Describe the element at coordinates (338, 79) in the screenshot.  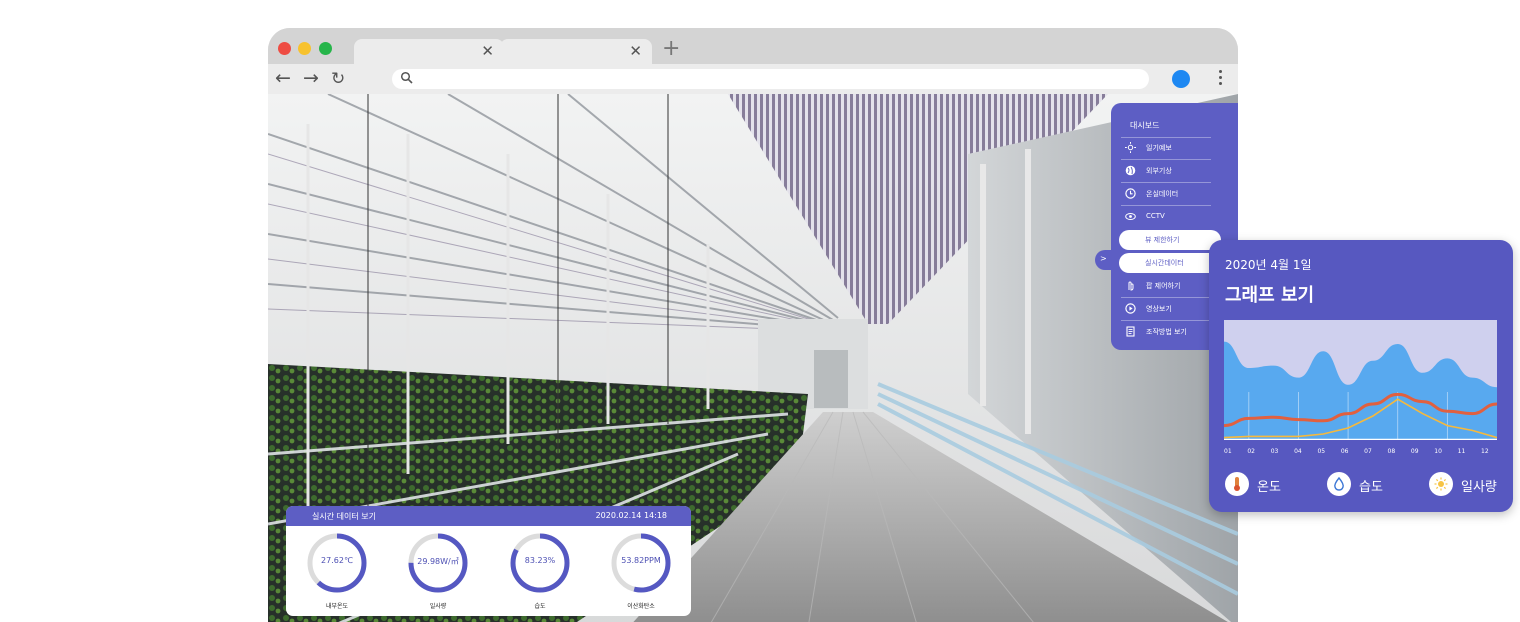
I see `reload-icon: ↻` at that location.